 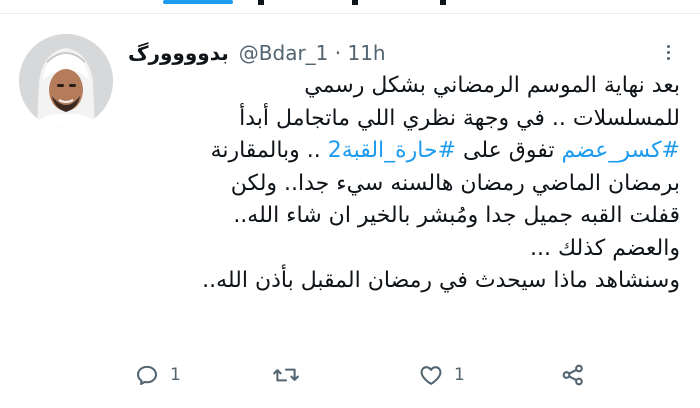 What do you see at coordinates (620, 150) in the screenshot?
I see `hashtag-link: #كسر_عضم` at bounding box center [620, 150].